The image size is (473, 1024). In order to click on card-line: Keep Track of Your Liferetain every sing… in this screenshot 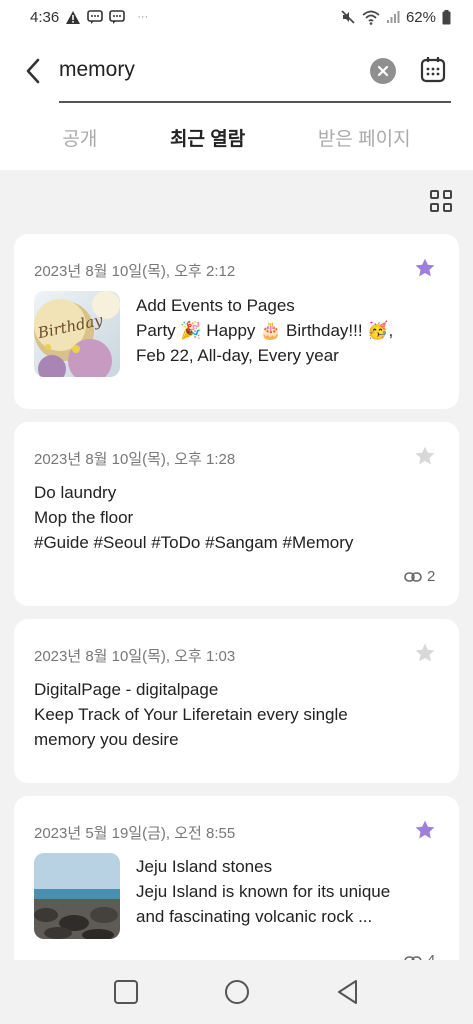, I will do `click(191, 714)`.